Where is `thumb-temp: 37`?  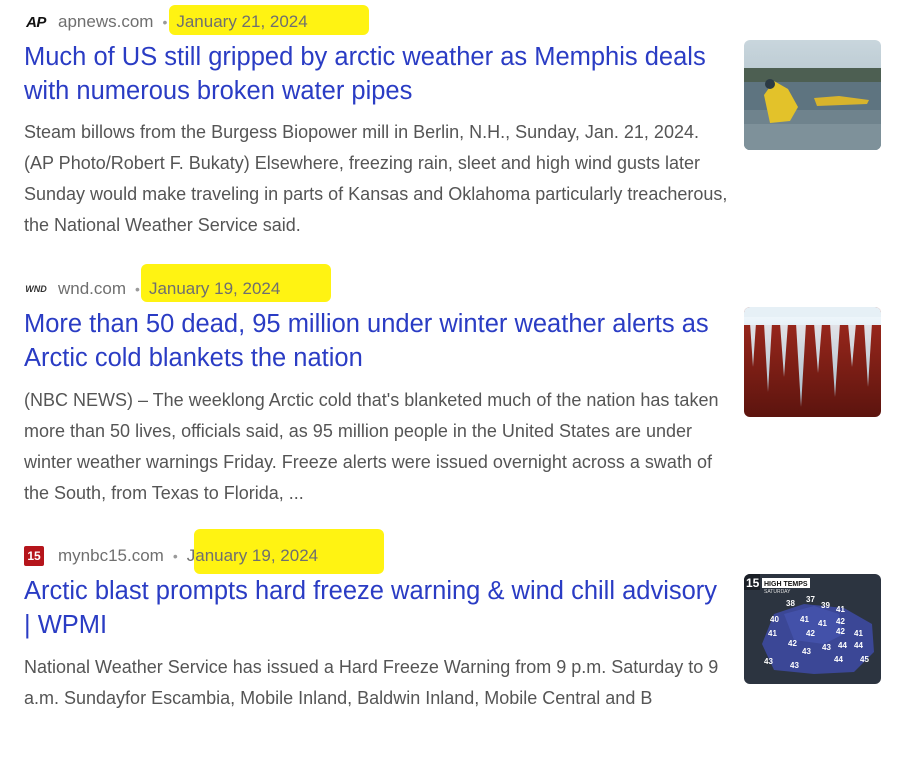 thumb-temp: 37 is located at coordinates (810, 599).